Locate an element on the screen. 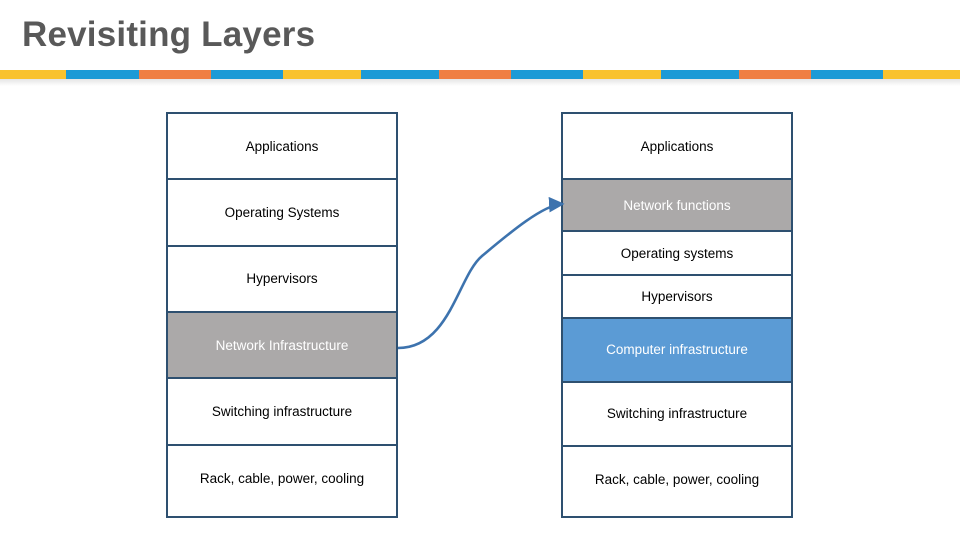 The image size is (960, 540). divider-color-bar is located at coordinates (480, 74).